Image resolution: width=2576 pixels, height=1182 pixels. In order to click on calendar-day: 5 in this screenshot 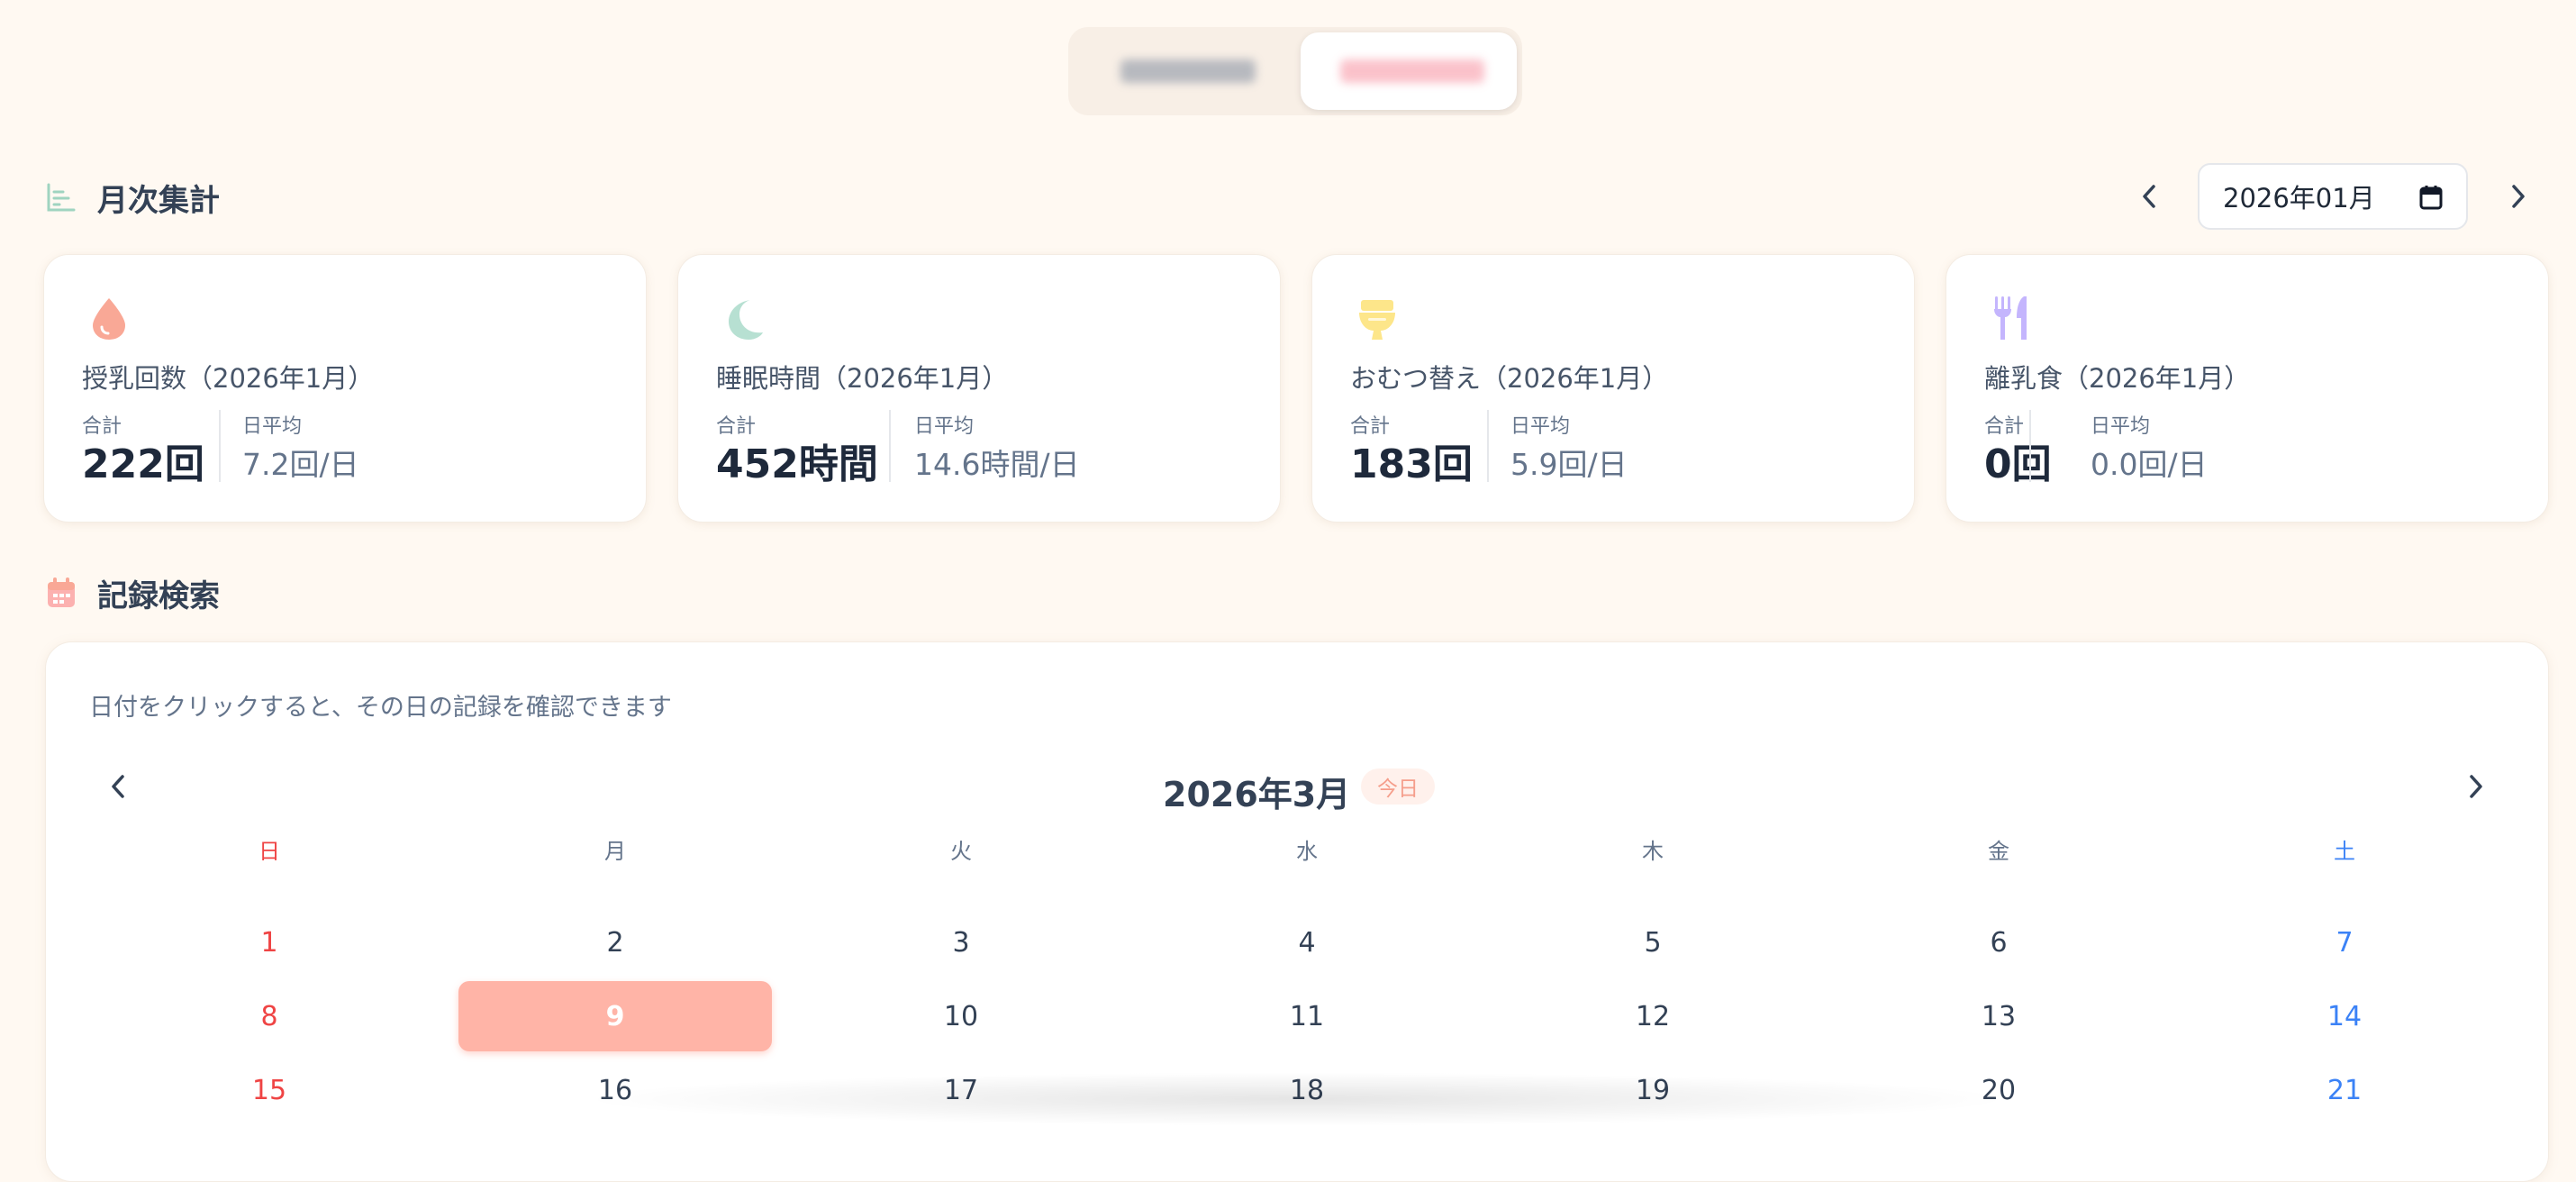, I will do `click(1653, 942)`.